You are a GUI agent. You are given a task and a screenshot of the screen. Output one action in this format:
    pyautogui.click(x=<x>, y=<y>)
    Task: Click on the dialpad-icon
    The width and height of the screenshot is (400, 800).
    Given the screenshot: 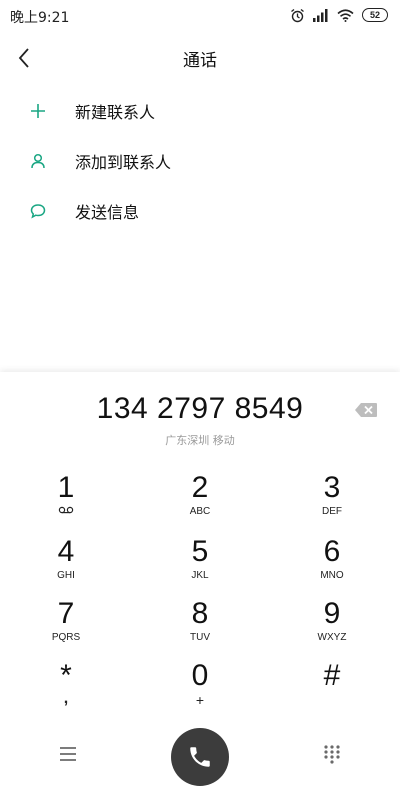 What is the action you would take?
    pyautogui.click(x=332, y=754)
    